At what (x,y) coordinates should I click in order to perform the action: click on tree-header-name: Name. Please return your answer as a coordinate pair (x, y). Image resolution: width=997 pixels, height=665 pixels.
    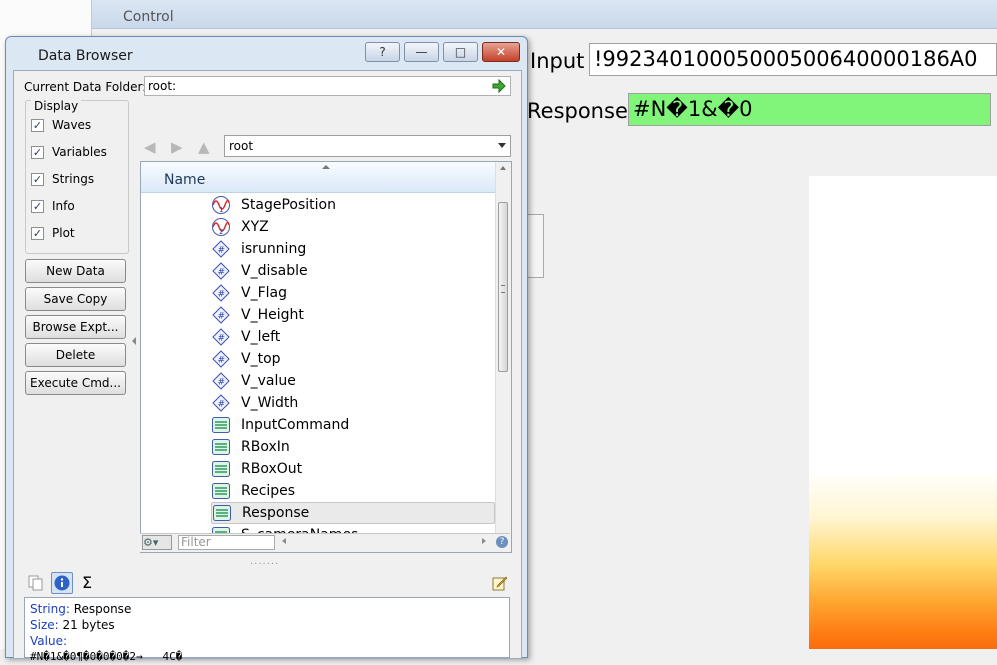
    Looking at the image, I should click on (318, 177).